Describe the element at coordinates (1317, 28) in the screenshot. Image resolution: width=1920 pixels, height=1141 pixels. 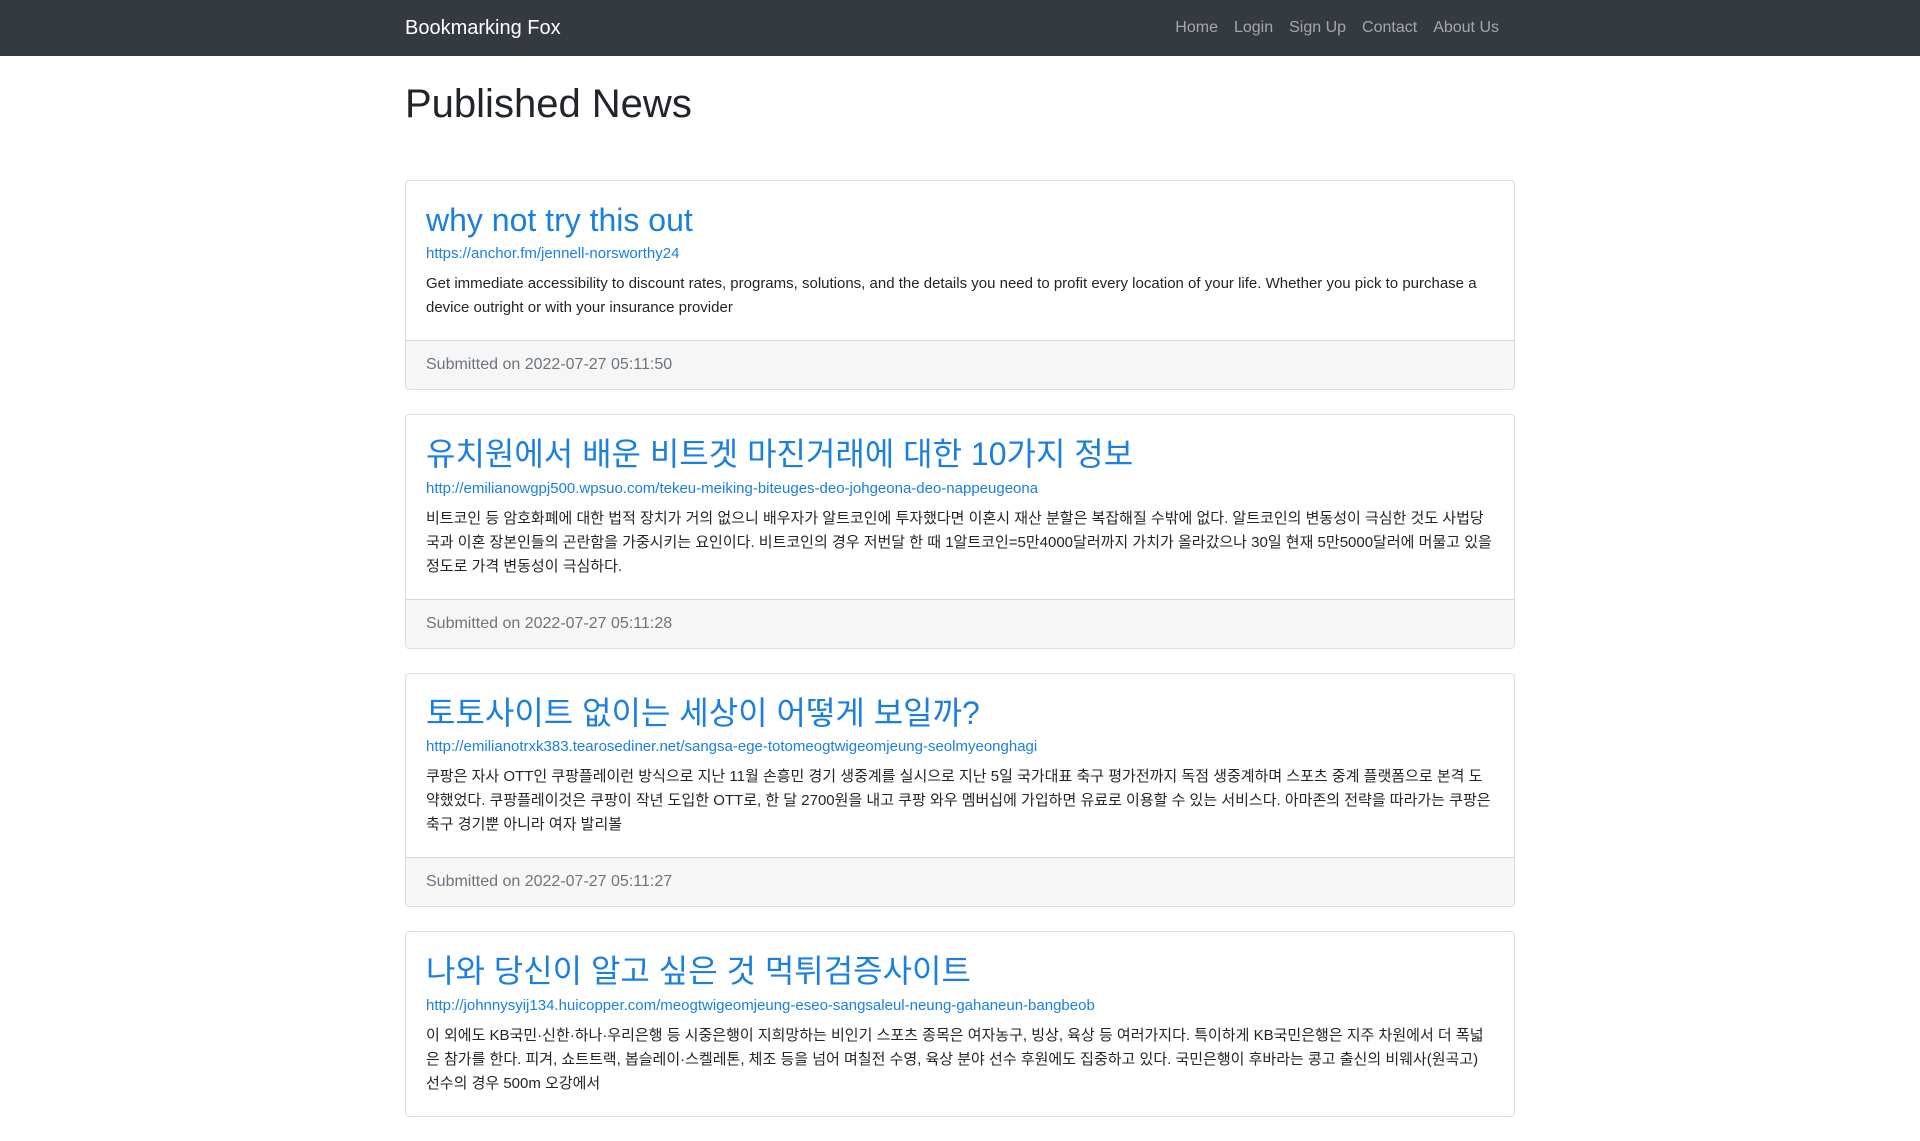
I see `nav-signup: Sign Up` at that location.